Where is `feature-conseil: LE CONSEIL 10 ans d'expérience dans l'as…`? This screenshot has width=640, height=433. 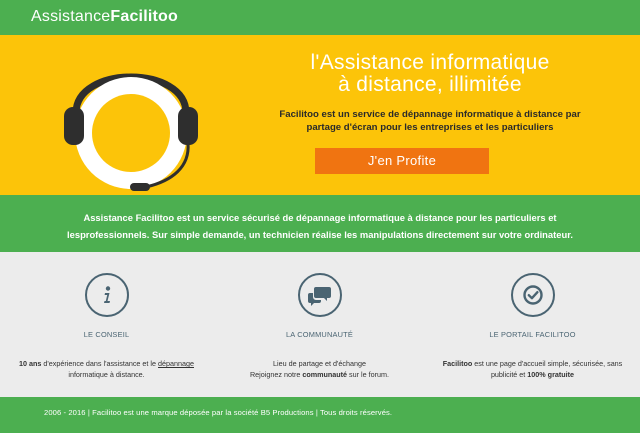 feature-conseil: LE CONSEIL 10 ans d'expérience dans l'as… is located at coordinates (106, 324).